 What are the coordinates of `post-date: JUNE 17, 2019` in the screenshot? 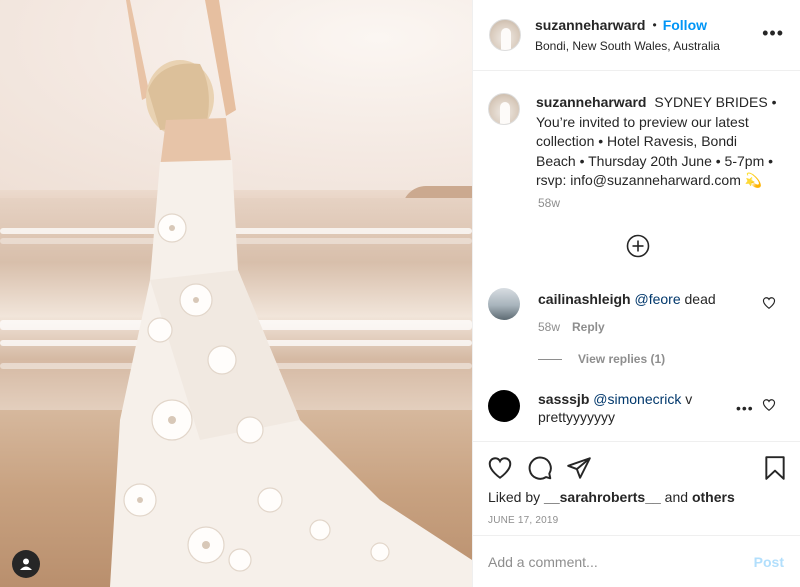 It's located at (523, 520).